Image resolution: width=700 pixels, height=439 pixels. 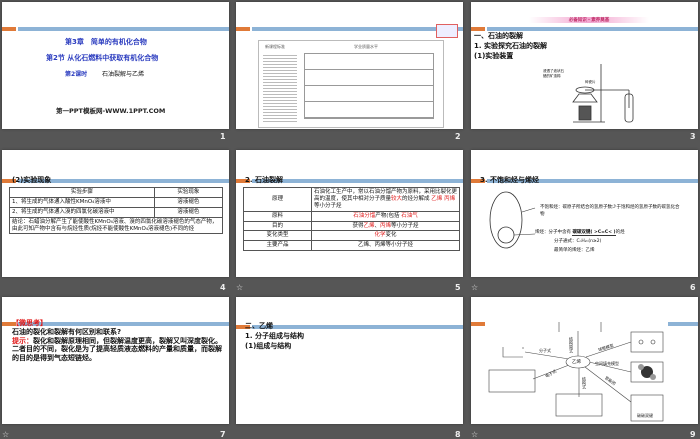 I want to click on heading-1: 二、乙烯, so click(x=259, y=326).